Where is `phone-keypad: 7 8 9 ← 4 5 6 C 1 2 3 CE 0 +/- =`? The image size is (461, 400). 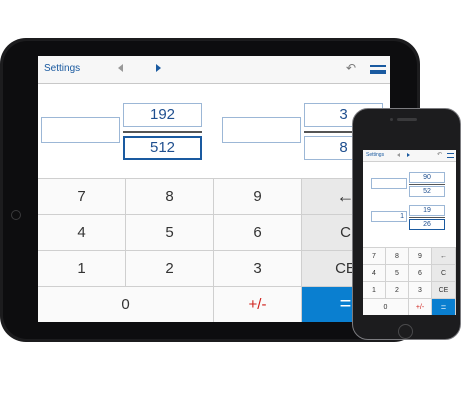
phone-keypad: 7 8 9 ← 4 5 6 C 1 2 3 CE 0 +/- = is located at coordinates (409, 281).